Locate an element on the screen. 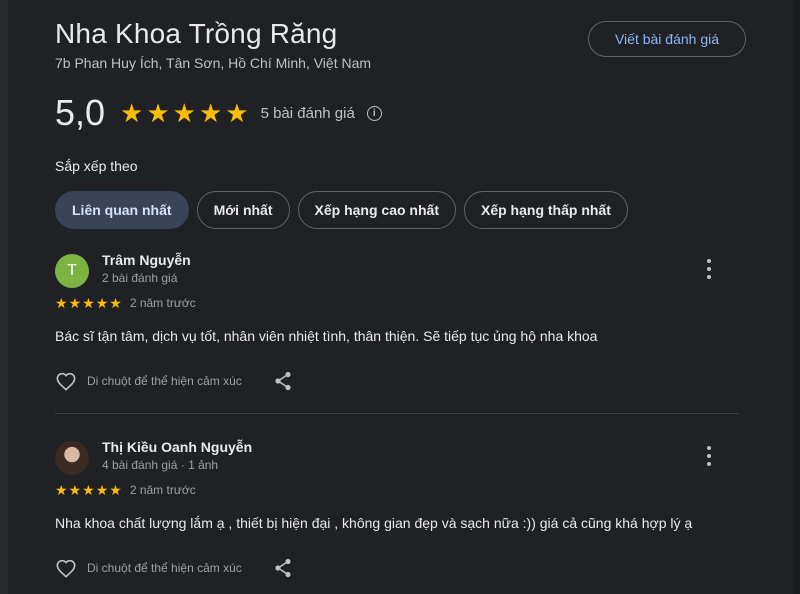  business-name: Nha Khoa Trồng Răng is located at coordinates (196, 33).